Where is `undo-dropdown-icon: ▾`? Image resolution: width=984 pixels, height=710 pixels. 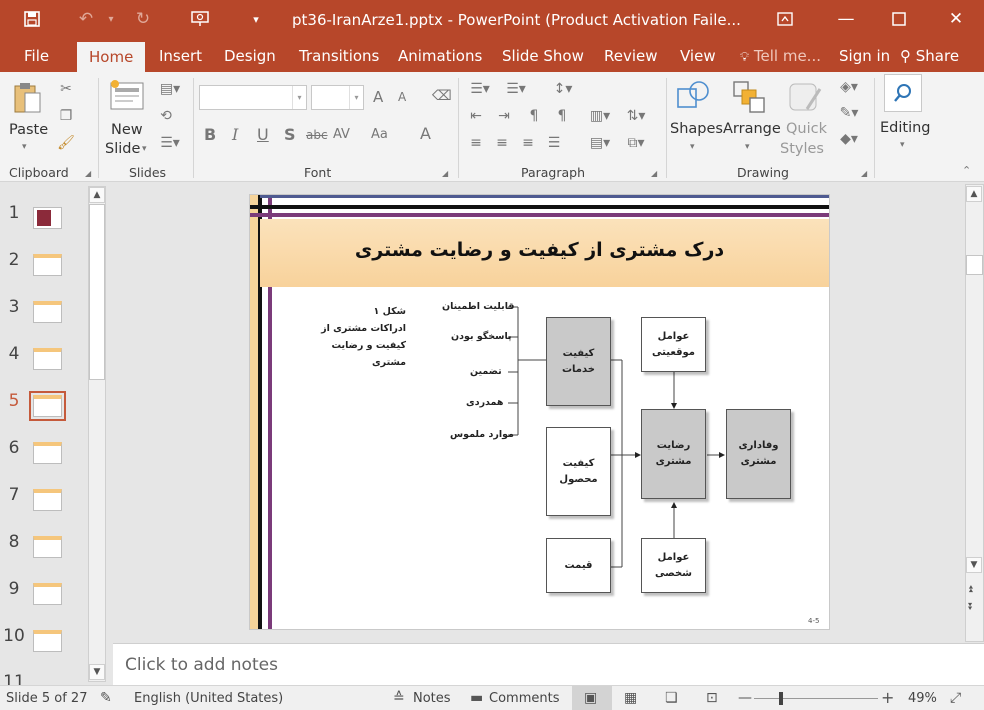 undo-dropdown-icon: ▾ is located at coordinates (111, 19).